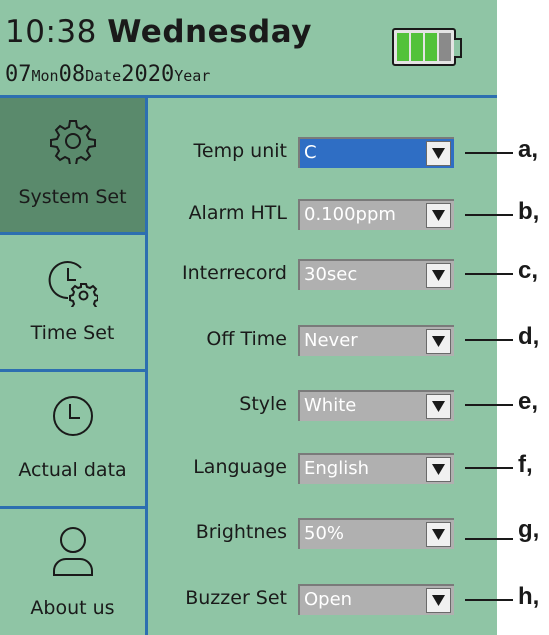 The height and width of the screenshot is (635, 549). What do you see at coordinates (331, 340) in the screenshot?
I see `select-value: Never` at bounding box center [331, 340].